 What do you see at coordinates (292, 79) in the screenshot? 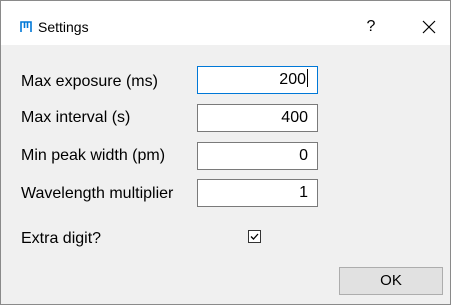
I see `max-exposure-value: 200` at bounding box center [292, 79].